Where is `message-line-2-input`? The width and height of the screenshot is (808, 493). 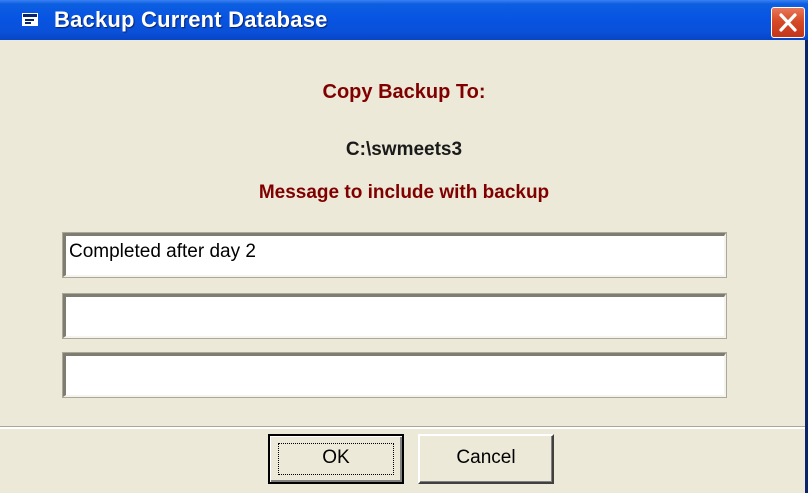 message-line-2-input is located at coordinates (394, 316).